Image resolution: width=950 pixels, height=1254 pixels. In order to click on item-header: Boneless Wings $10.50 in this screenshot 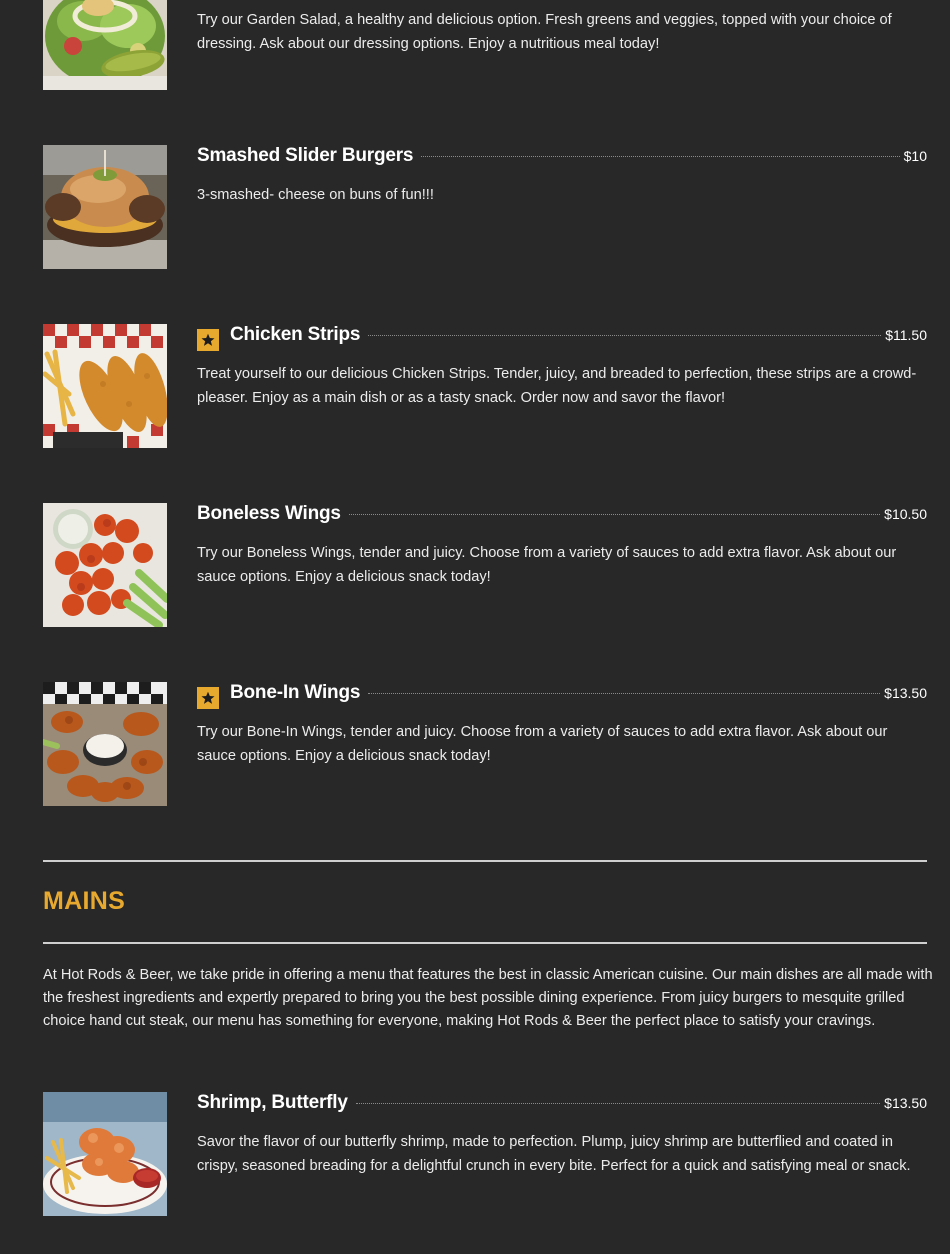, I will do `click(562, 518)`.